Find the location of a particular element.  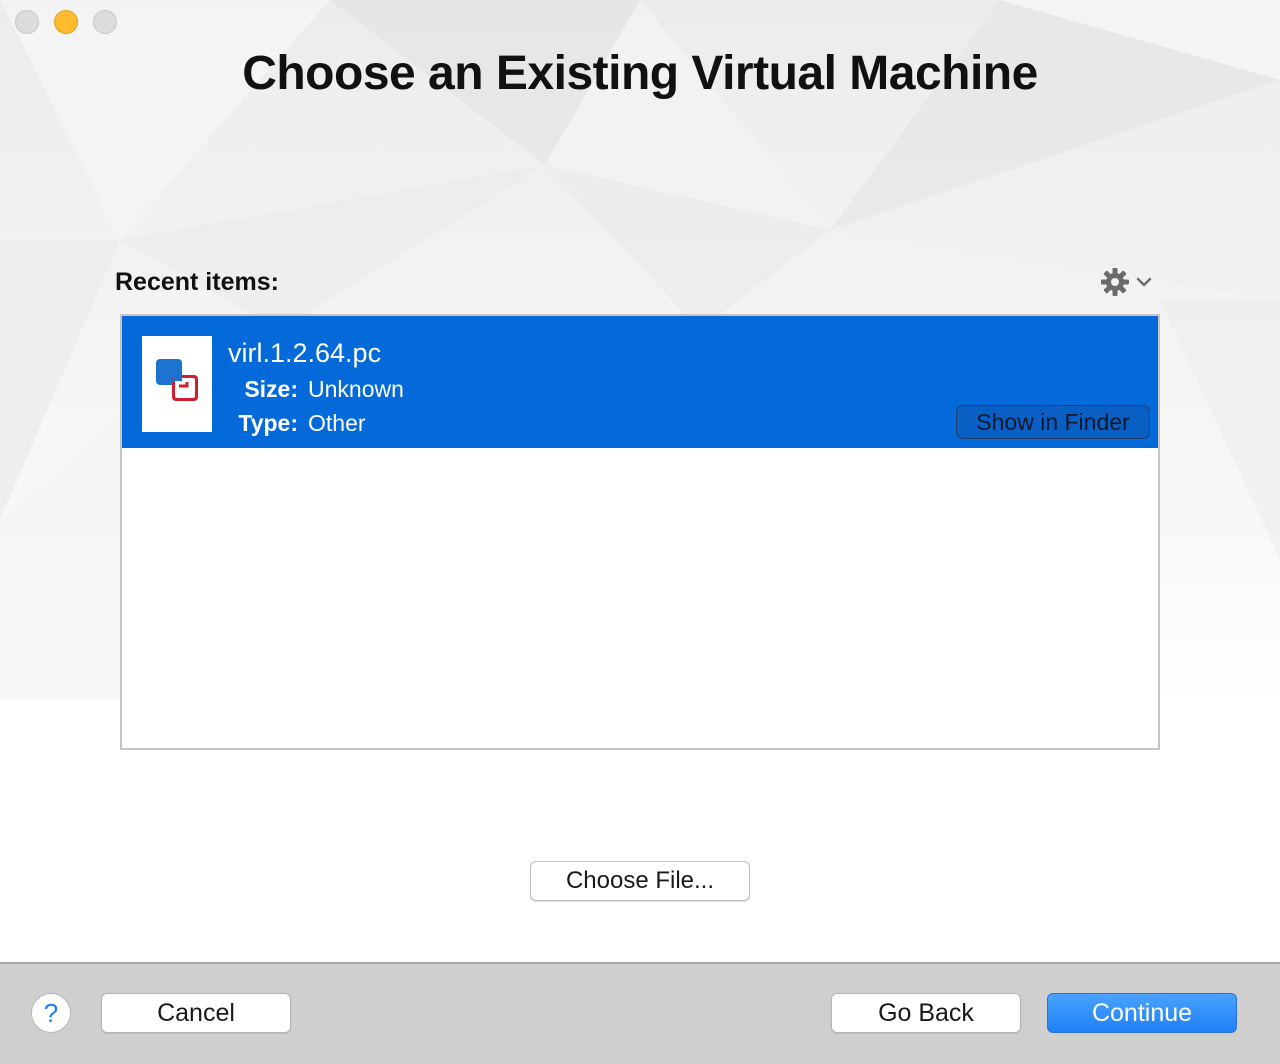

footer-bar: ? Cancel Go Back Continue is located at coordinates (640, 1013).